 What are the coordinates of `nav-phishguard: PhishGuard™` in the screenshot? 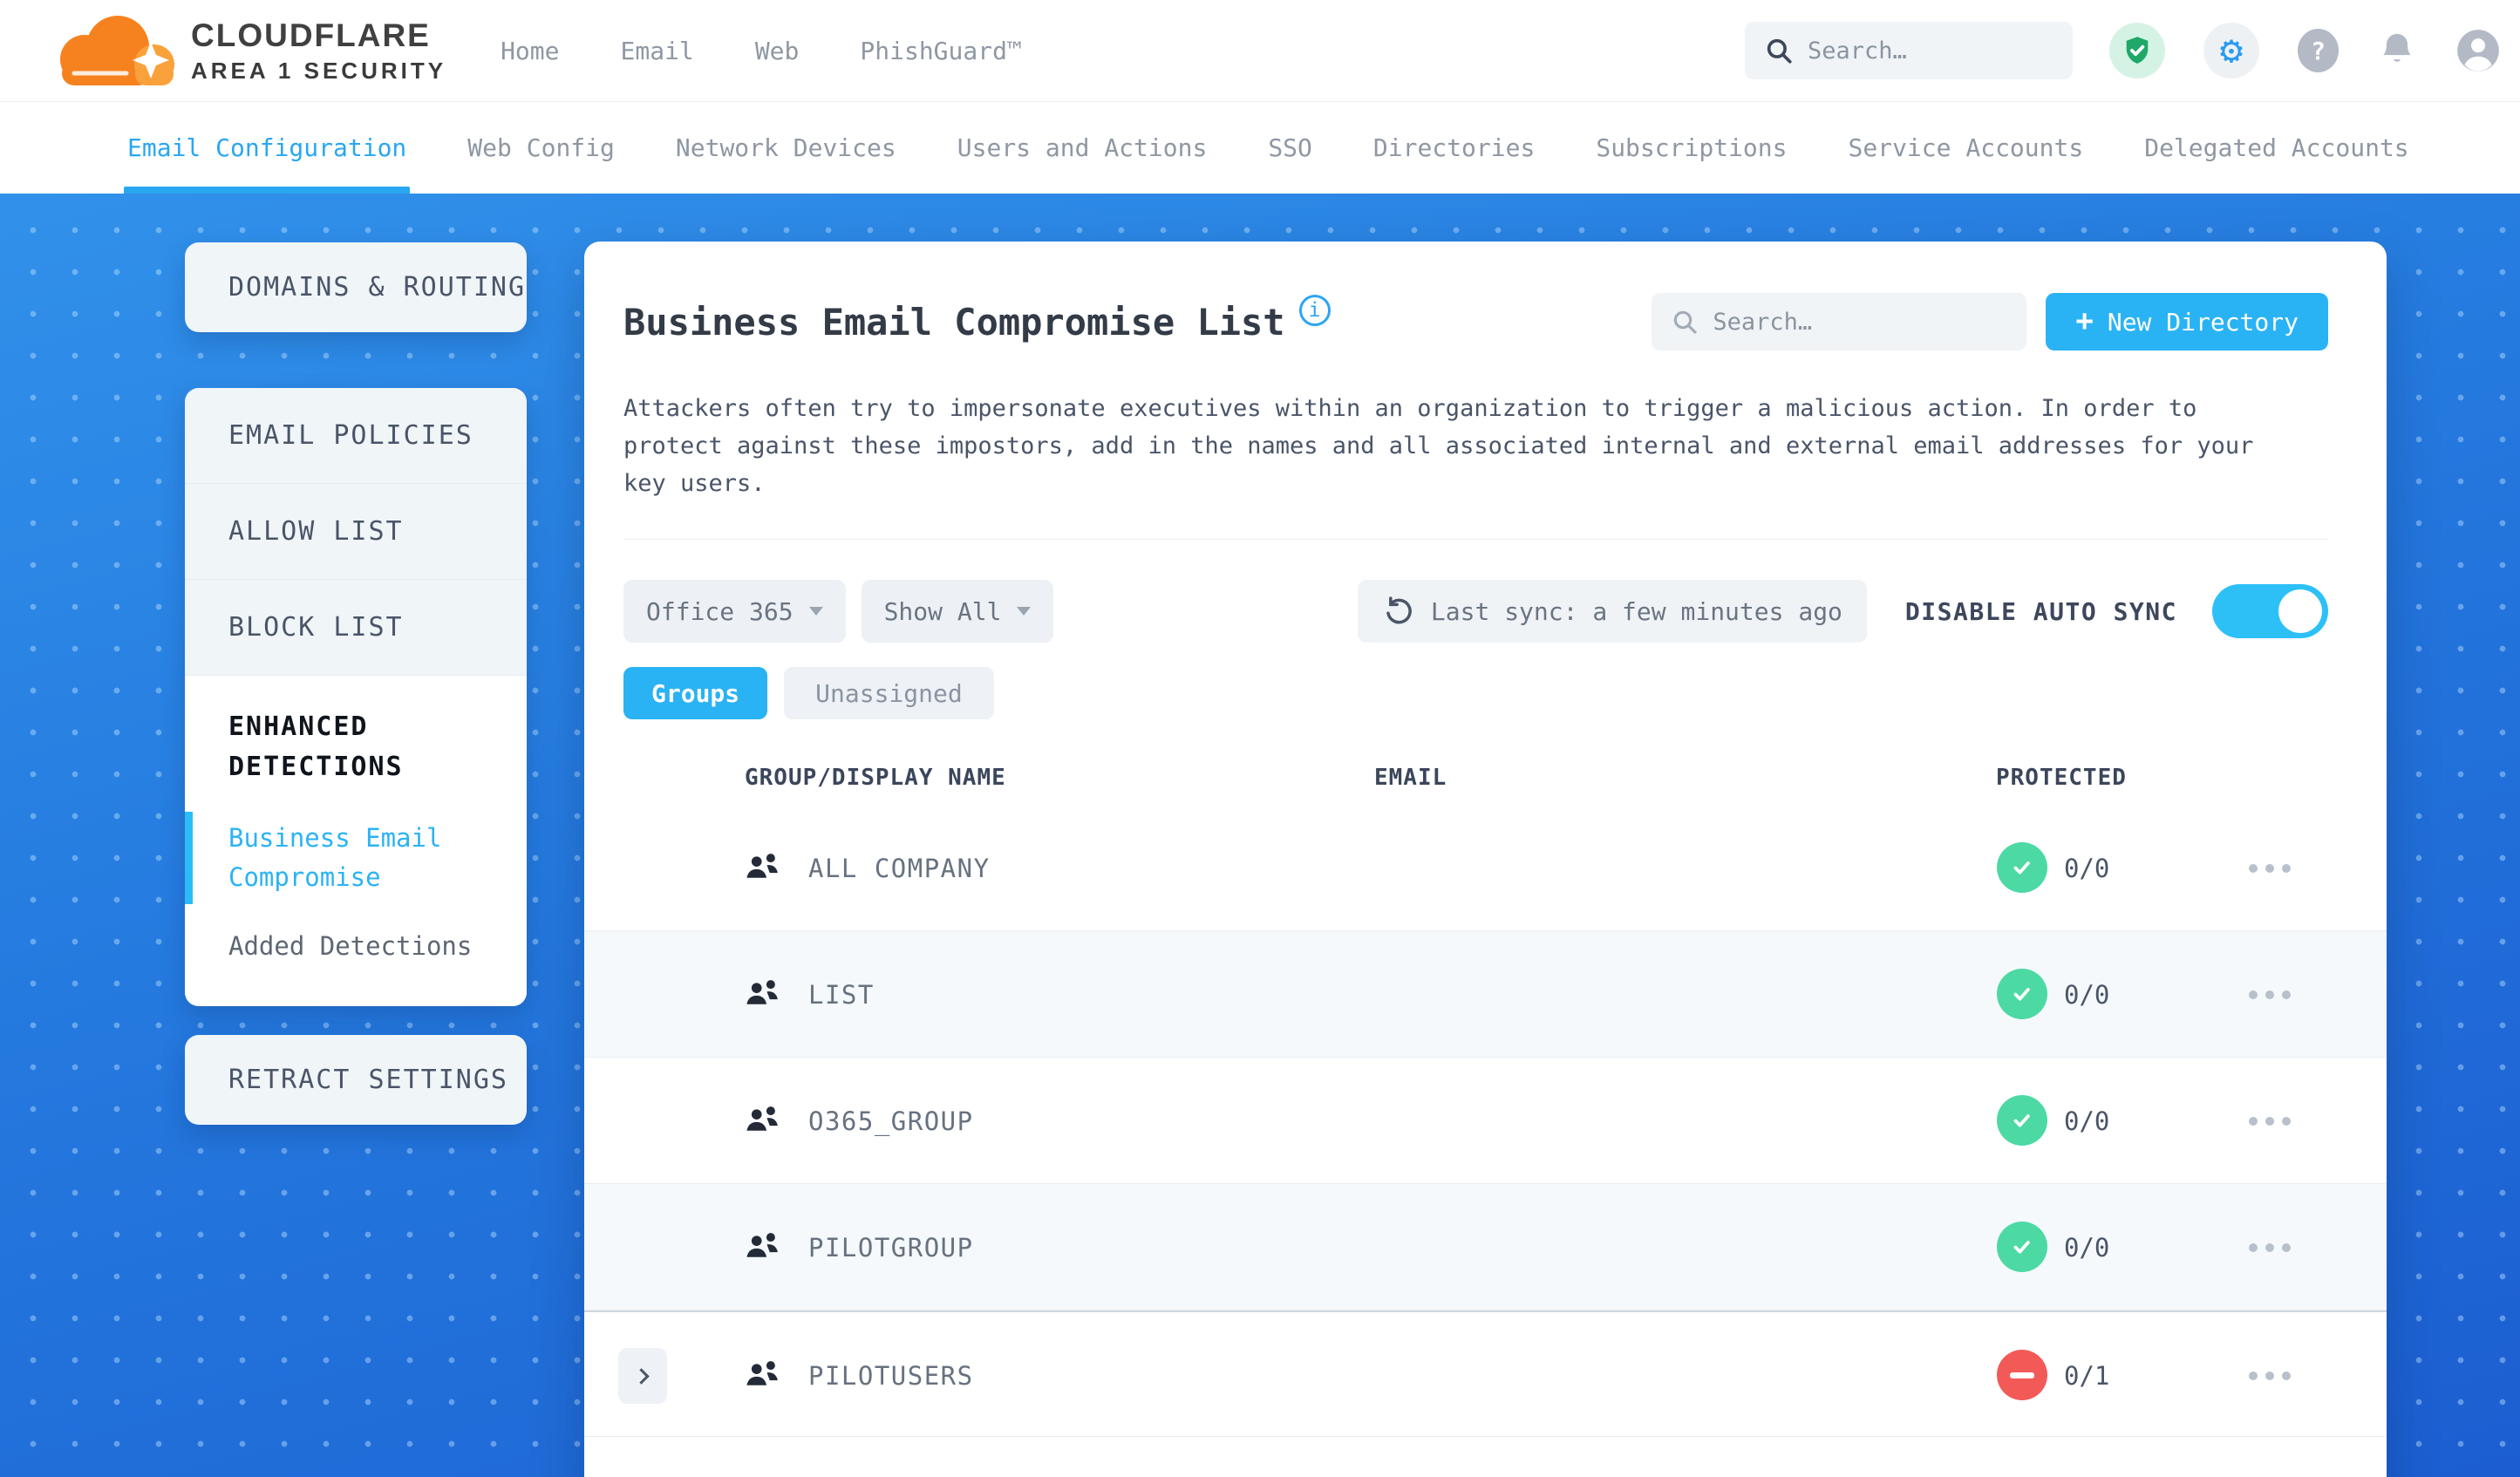 It's located at (940, 51).